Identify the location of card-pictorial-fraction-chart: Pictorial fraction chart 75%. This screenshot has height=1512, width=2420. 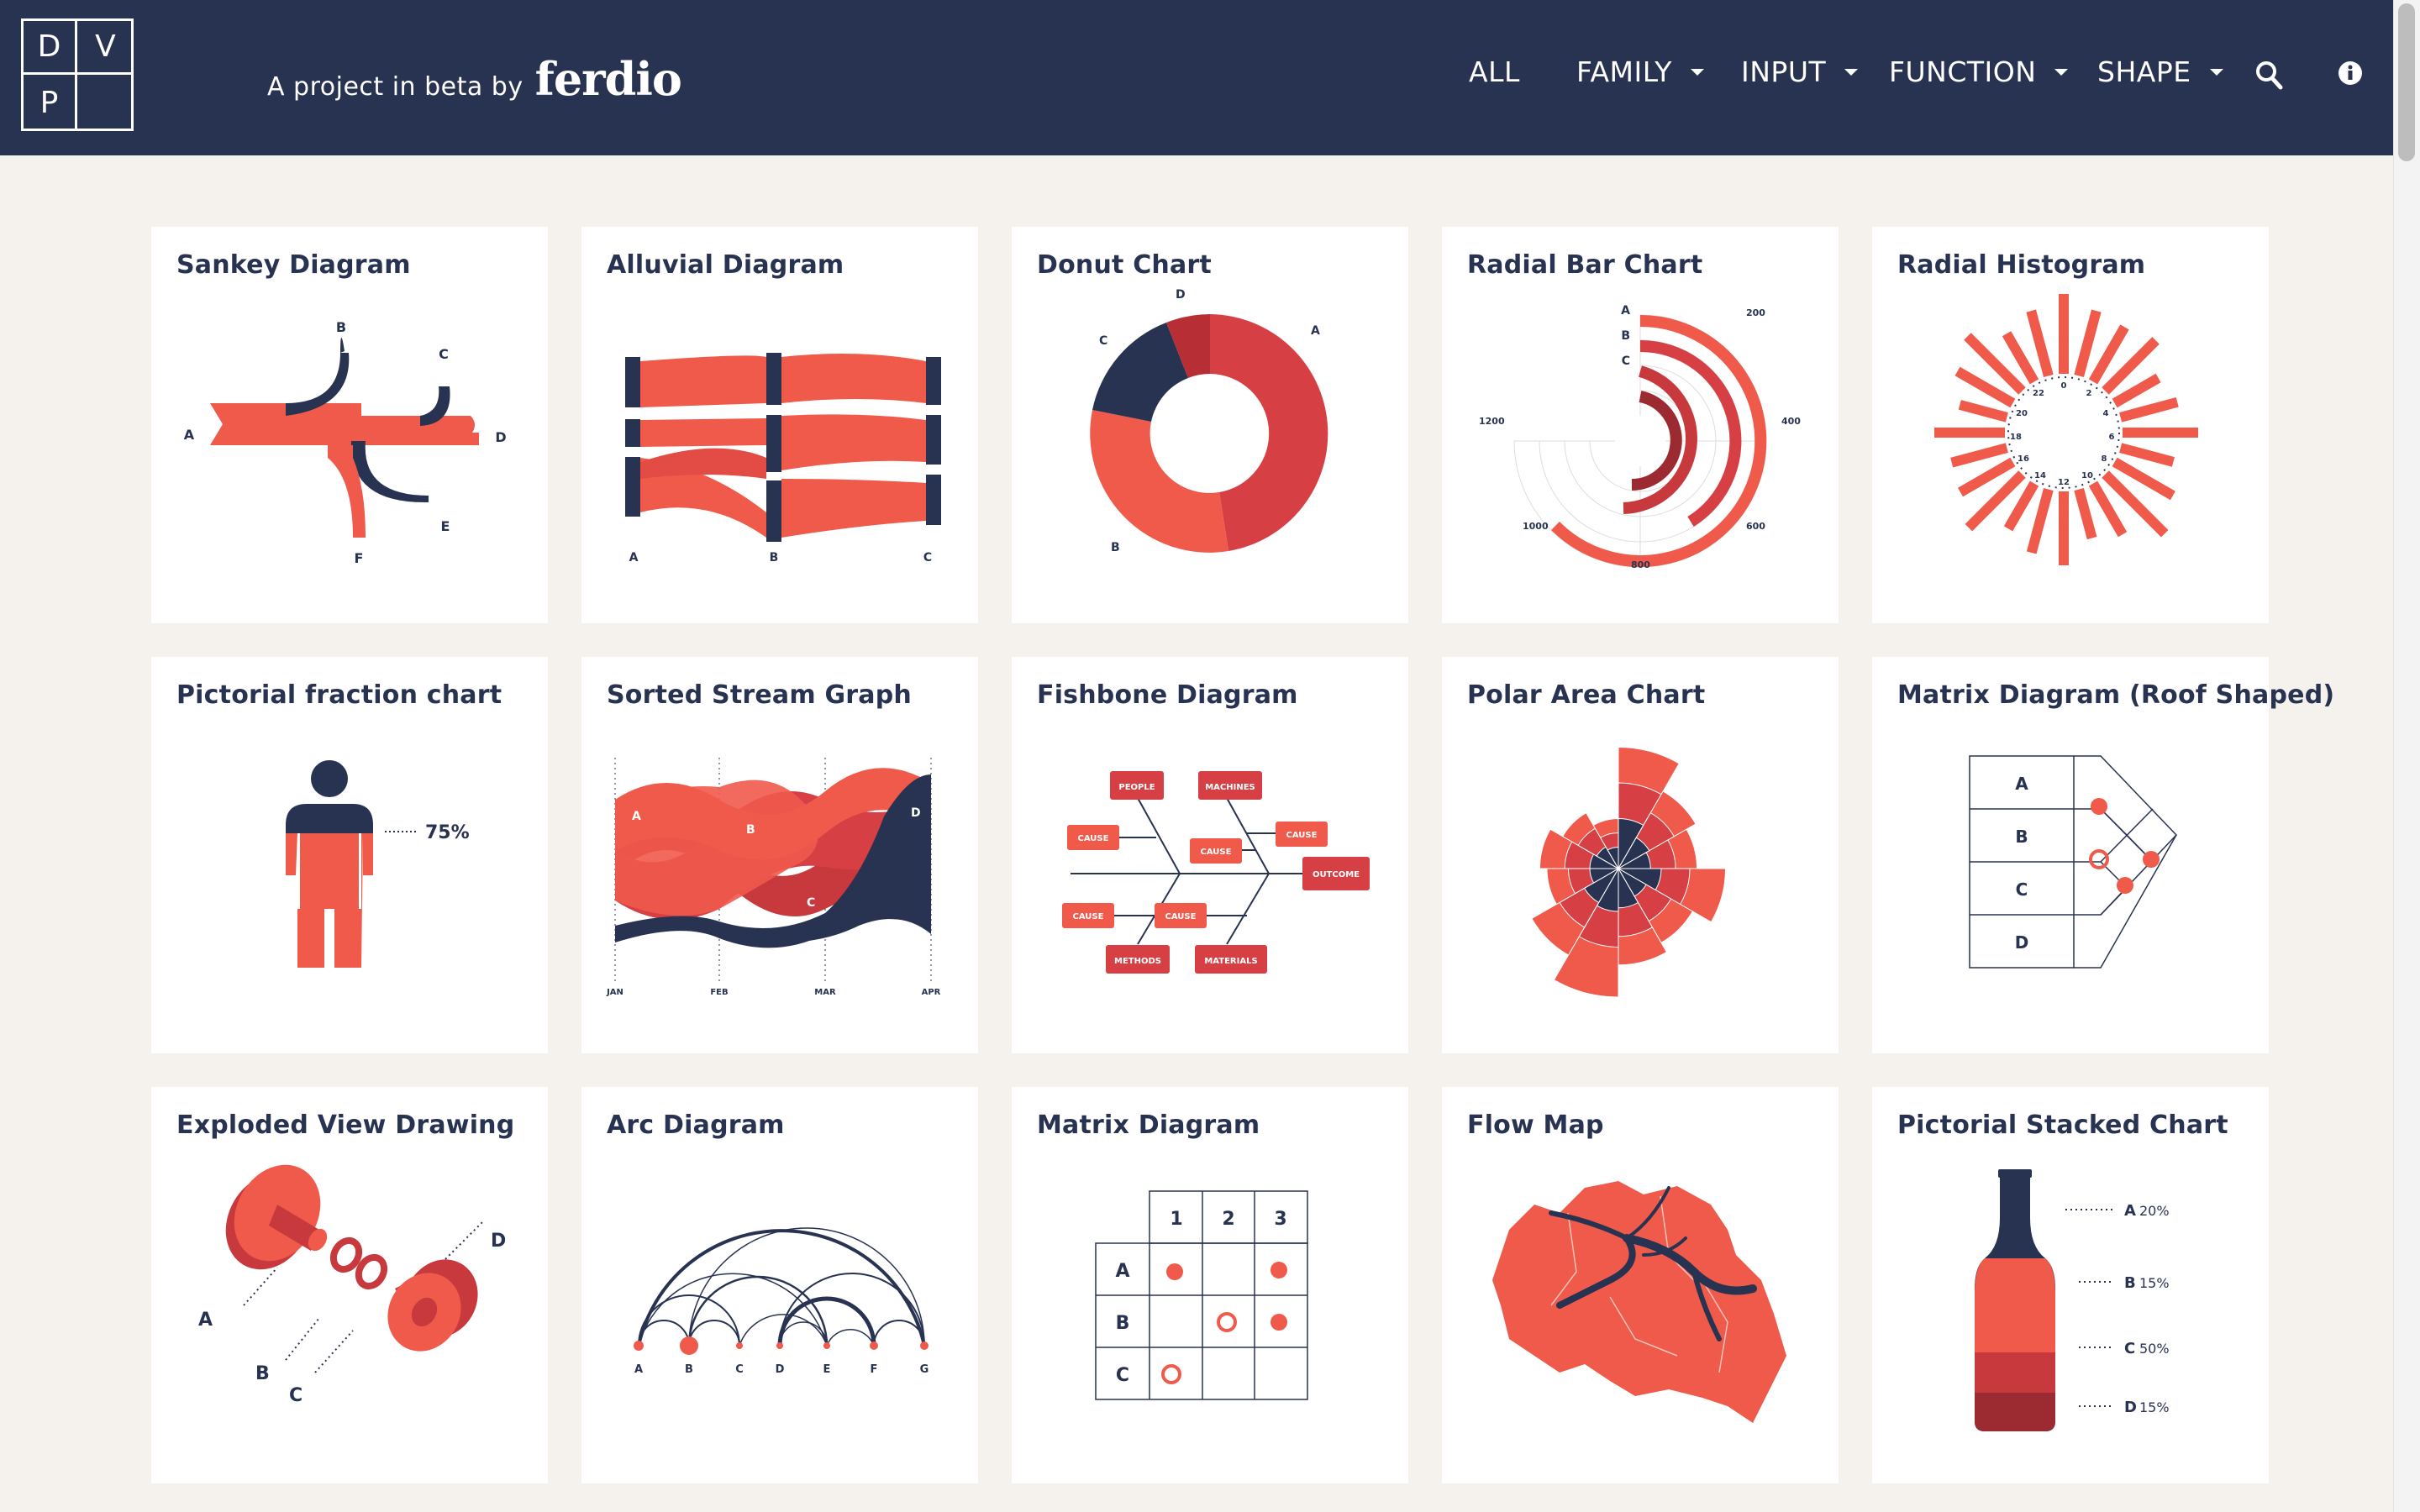
(349, 855).